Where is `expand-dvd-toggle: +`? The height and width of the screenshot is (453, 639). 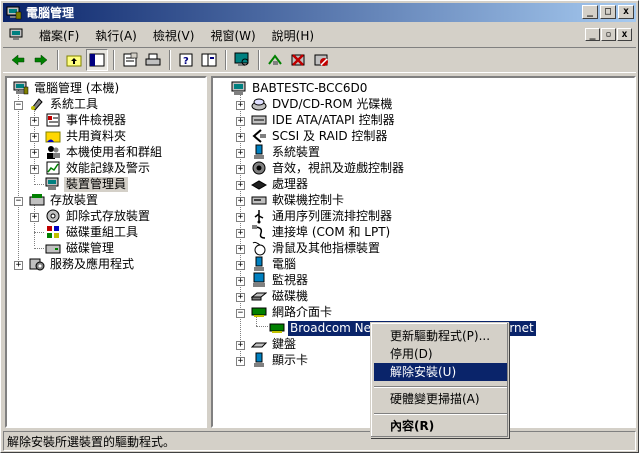
expand-dvd-toggle: + is located at coordinates (240, 105).